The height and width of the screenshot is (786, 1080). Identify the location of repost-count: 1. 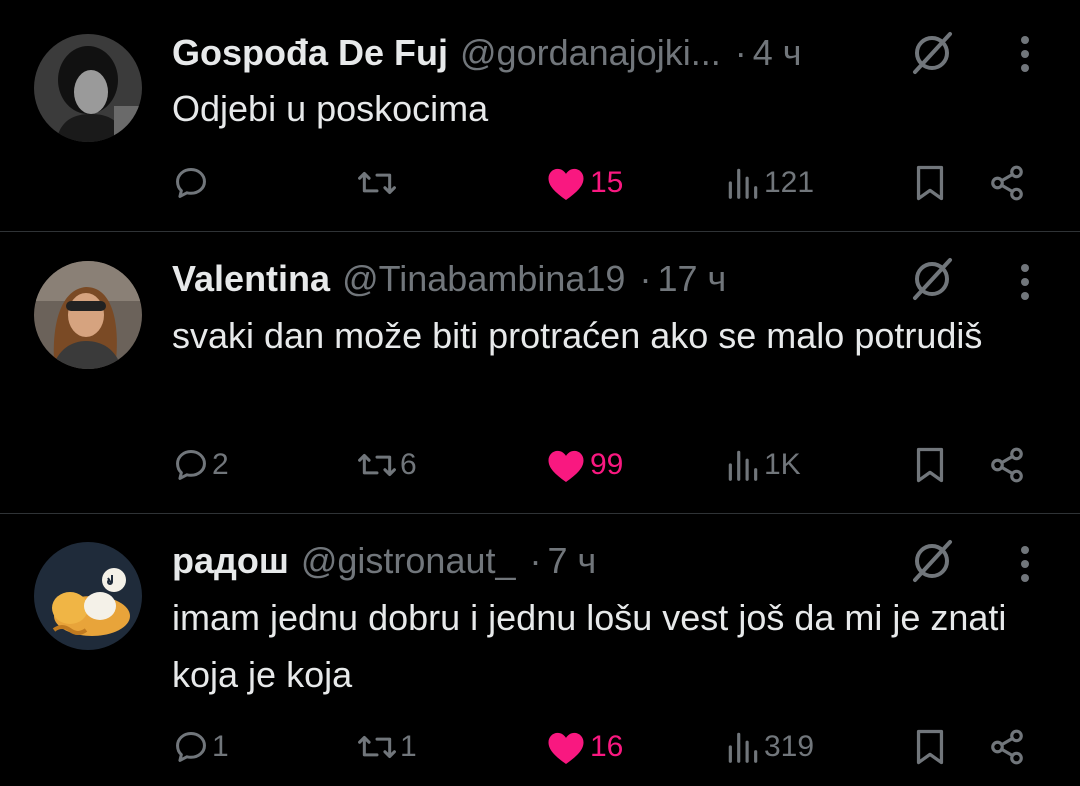
(408, 746).